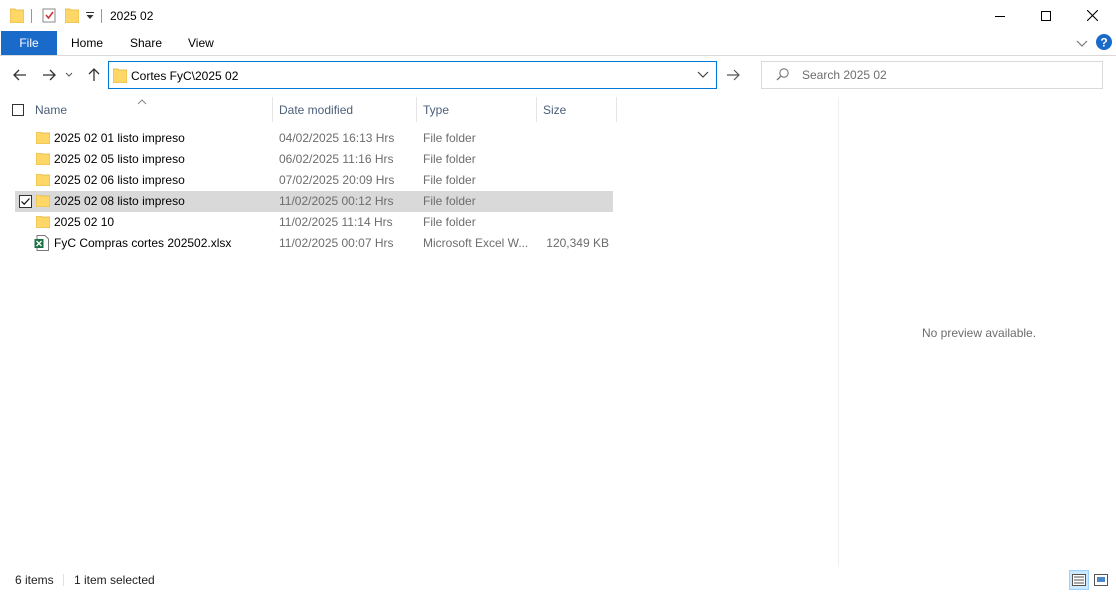  Describe the element at coordinates (201, 43) in the screenshot. I see `tab-view: View` at that location.